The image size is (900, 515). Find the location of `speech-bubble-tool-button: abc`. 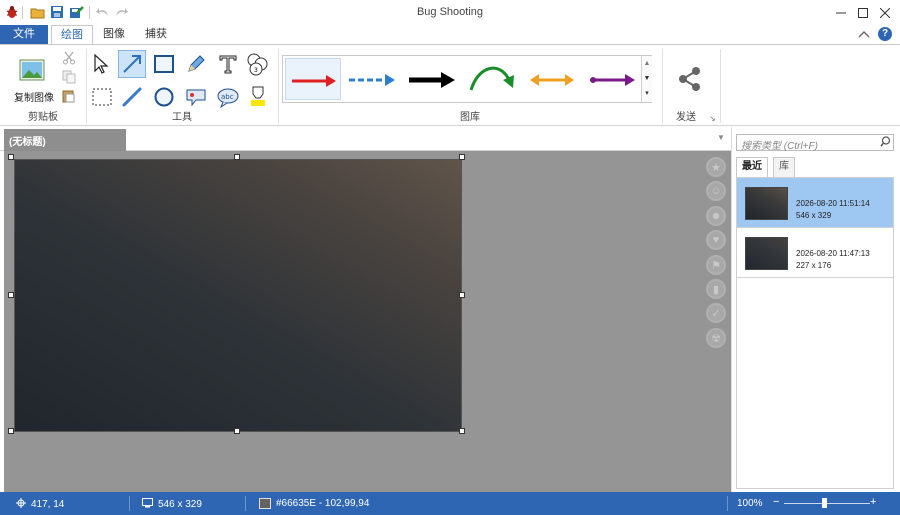

speech-bubble-tool-button: abc is located at coordinates (228, 97).